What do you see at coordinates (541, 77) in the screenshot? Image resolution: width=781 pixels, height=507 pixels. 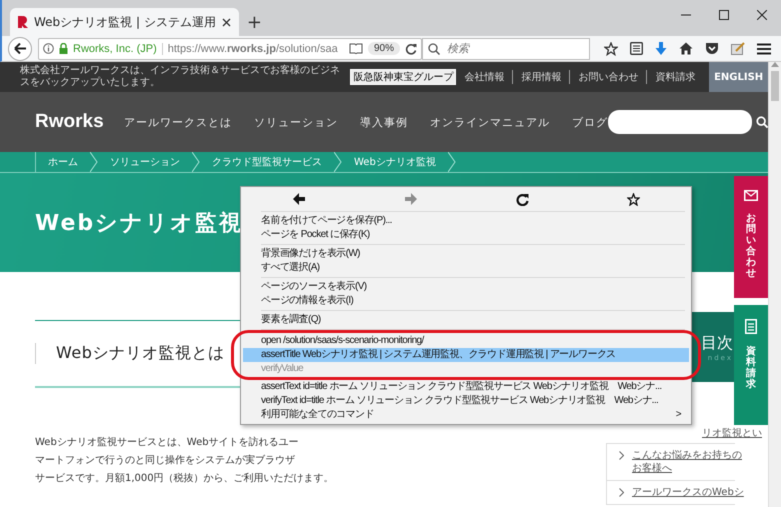 I see `top-link: 採用情報` at bounding box center [541, 77].